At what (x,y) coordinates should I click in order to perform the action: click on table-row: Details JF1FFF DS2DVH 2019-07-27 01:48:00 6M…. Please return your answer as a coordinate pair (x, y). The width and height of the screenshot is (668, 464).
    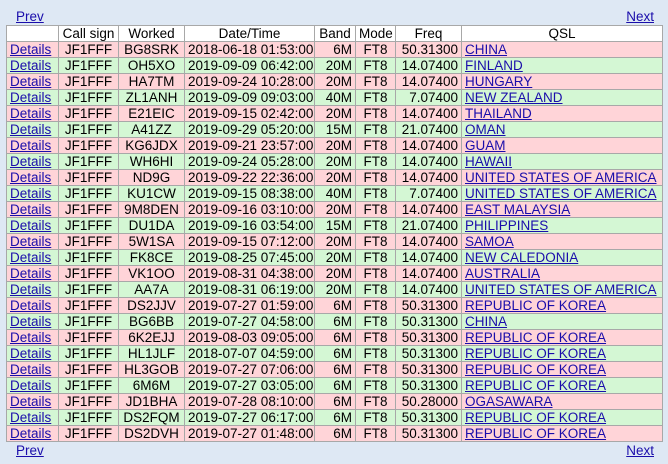
    Looking at the image, I should click on (334, 433).